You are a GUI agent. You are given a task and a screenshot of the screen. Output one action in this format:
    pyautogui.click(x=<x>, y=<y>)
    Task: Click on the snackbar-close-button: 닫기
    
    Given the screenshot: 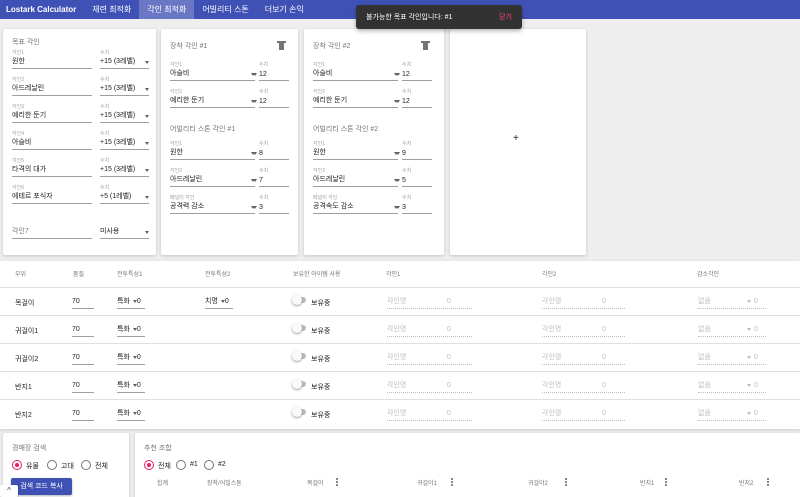 What is the action you would take?
    pyautogui.click(x=505, y=17)
    